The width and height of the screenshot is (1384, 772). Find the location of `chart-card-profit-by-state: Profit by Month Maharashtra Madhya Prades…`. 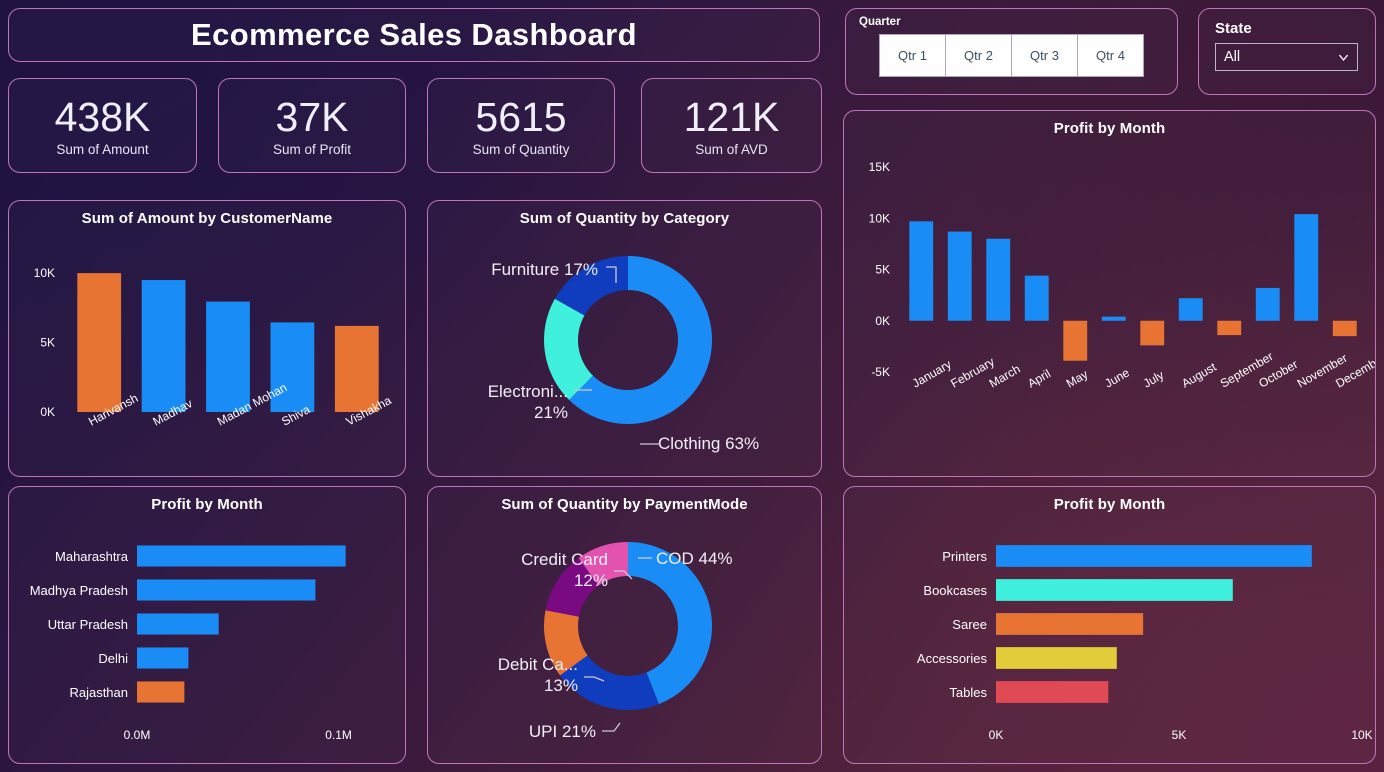

chart-card-profit-by-state: Profit by Month Maharashtra Madhya Prades… is located at coordinates (207, 625).